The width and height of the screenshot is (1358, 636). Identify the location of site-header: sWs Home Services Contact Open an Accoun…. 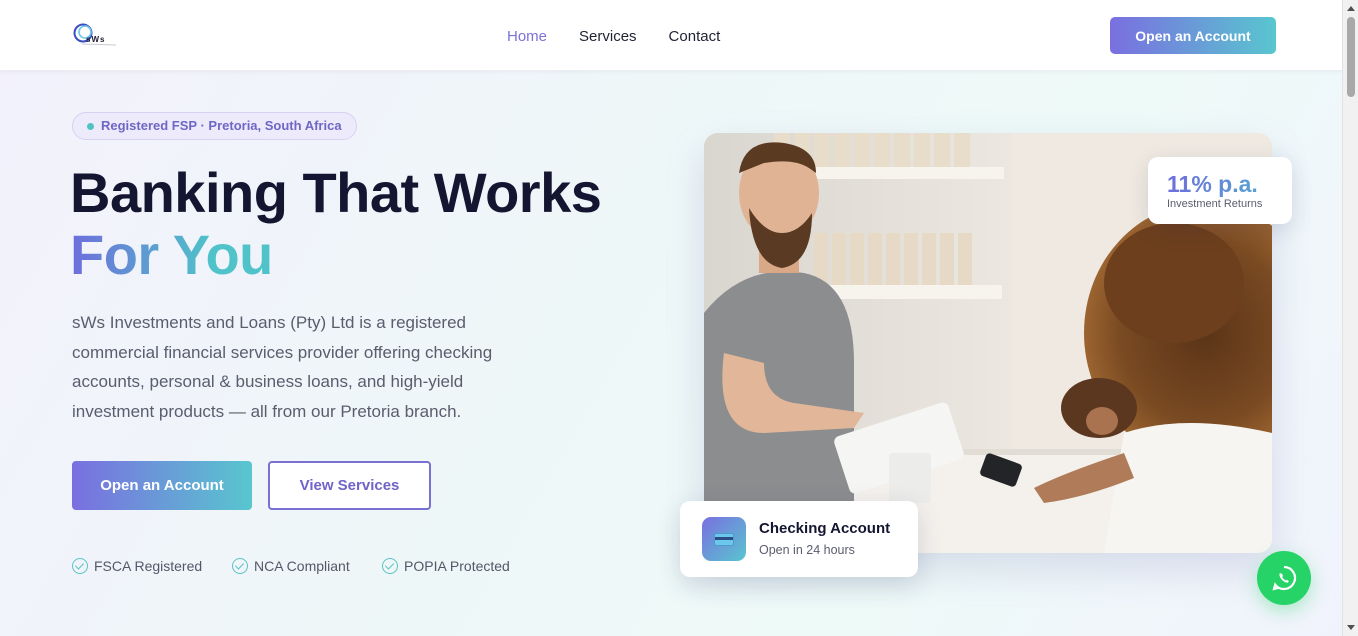
(671, 35).